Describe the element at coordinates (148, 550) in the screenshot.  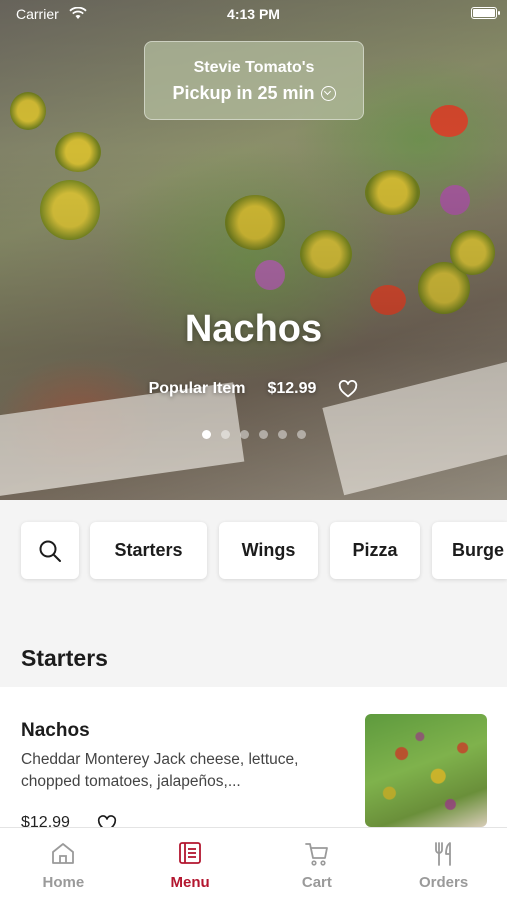
I see `category-starters: Starters` at that location.